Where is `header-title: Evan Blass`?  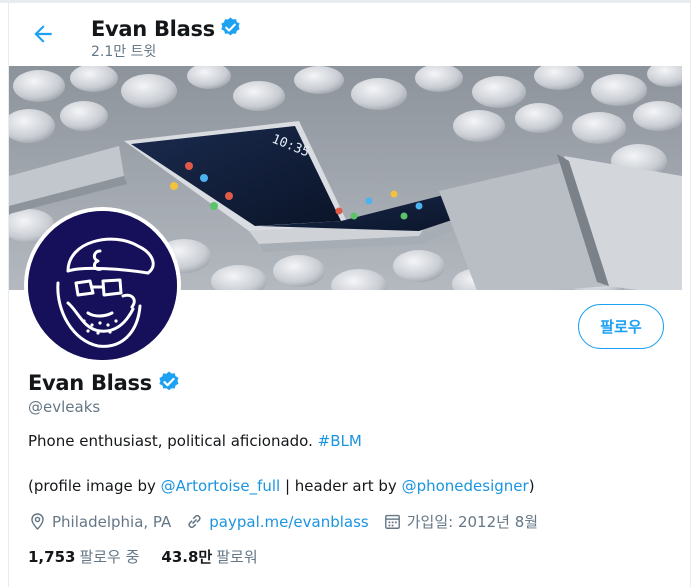
header-title: Evan Blass is located at coordinates (166, 28).